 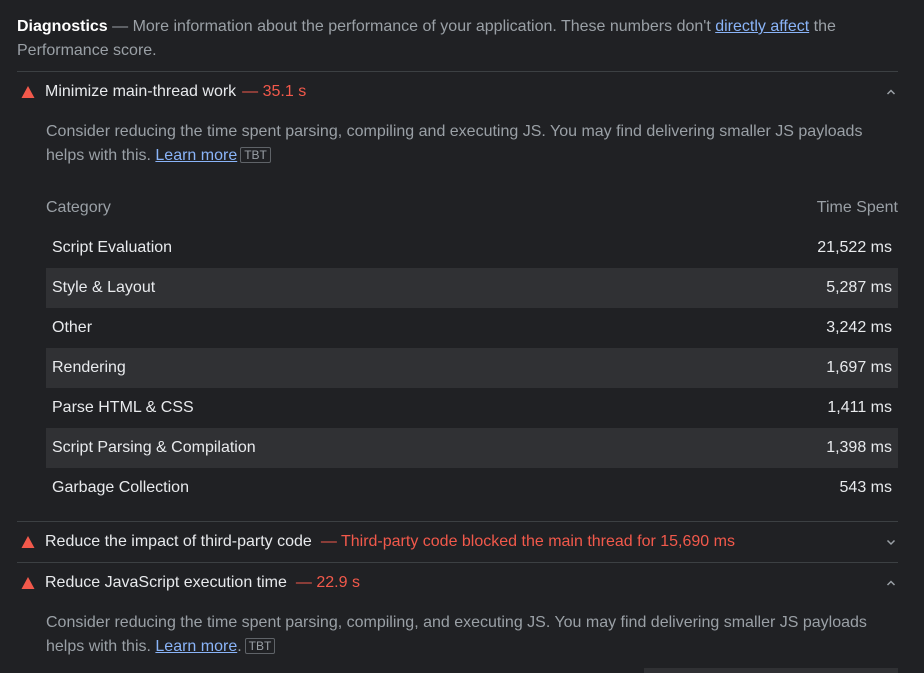 I want to click on time-cell: 1,697 ms, so click(x=859, y=367).